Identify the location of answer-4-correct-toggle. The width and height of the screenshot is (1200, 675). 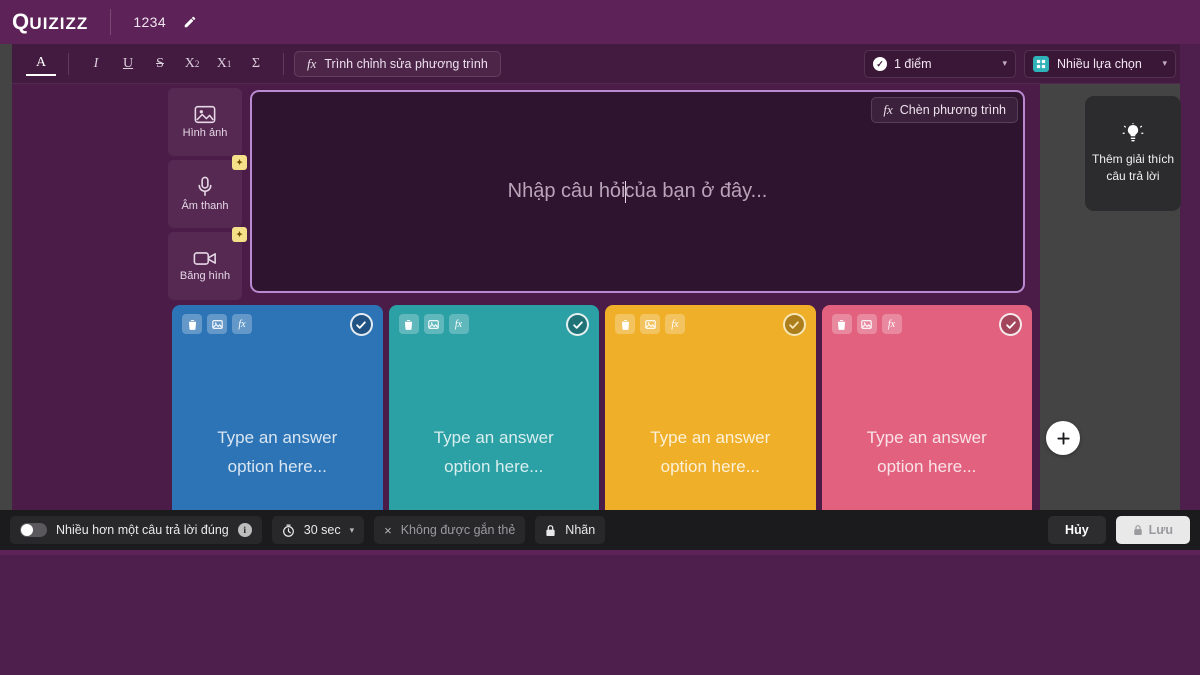
(1010, 324).